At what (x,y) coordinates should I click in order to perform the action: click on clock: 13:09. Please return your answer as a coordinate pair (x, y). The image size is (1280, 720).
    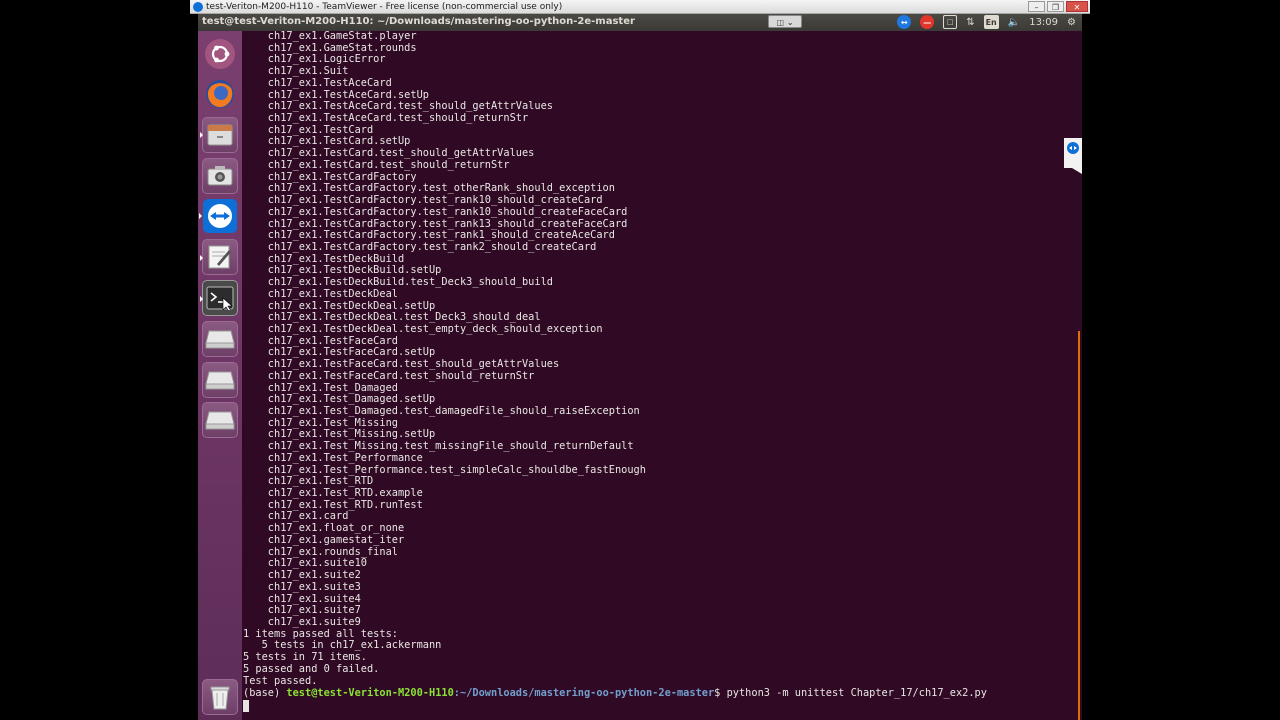
    Looking at the image, I should click on (1043, 22).